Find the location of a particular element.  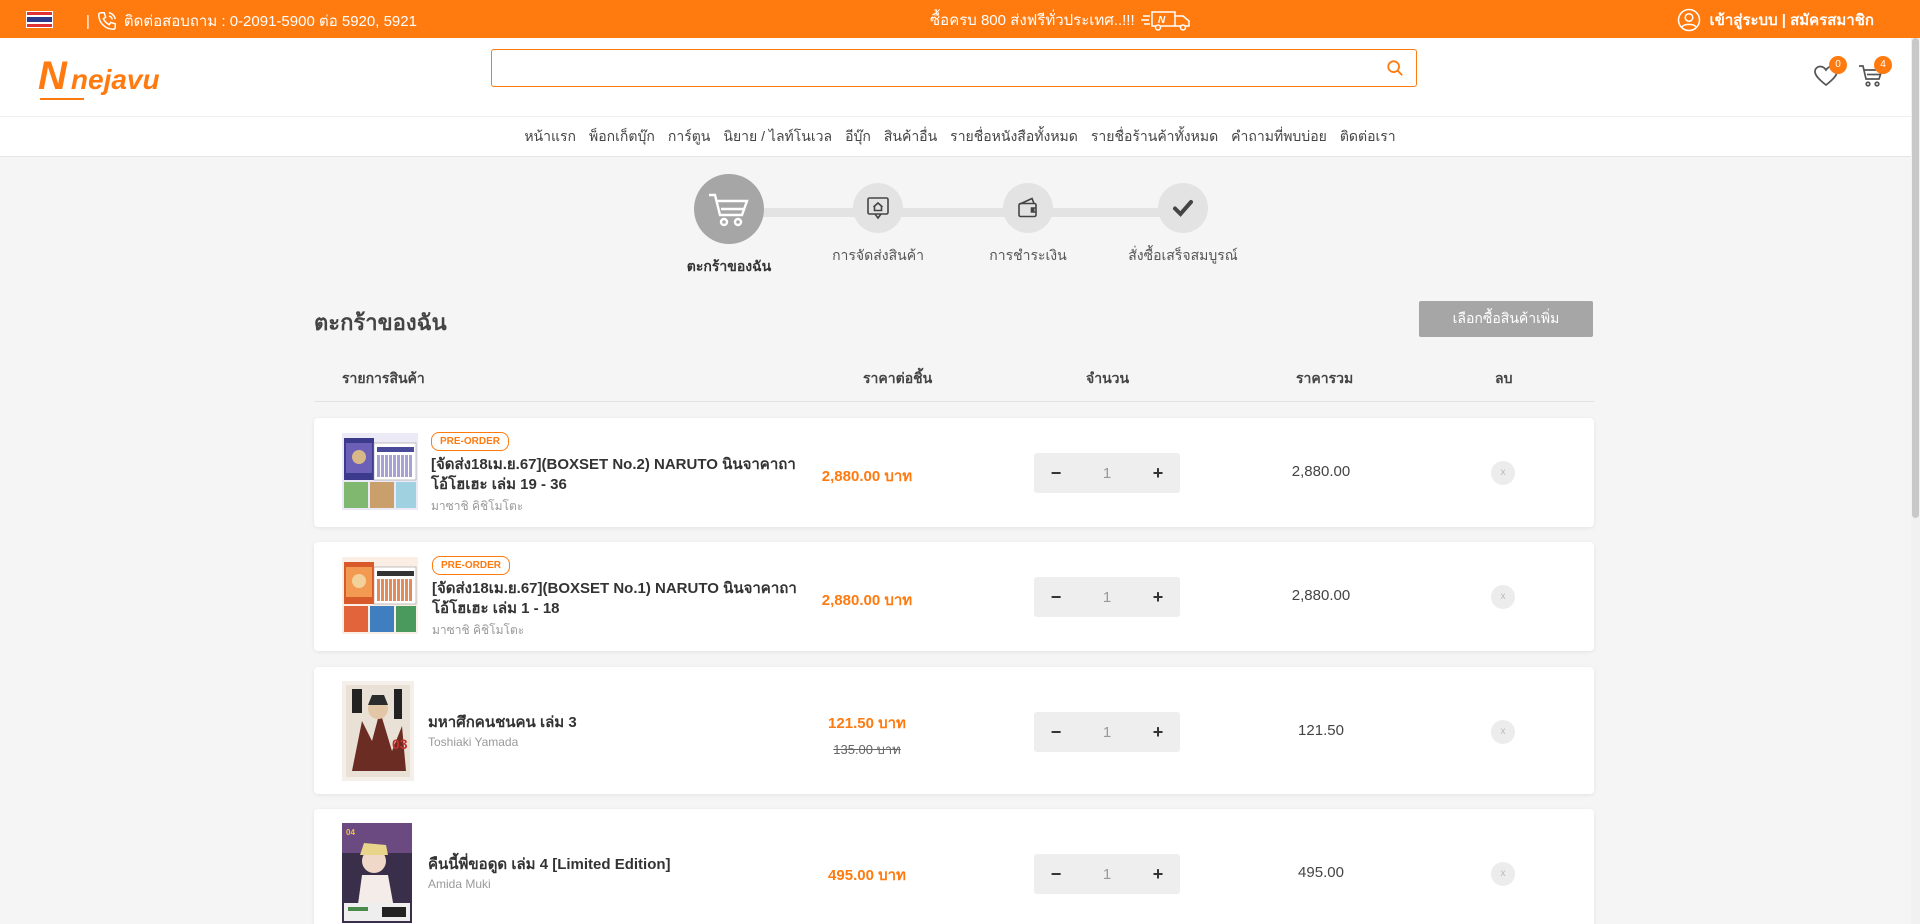

svg-text: 03 is located at coordinates (400, 744).